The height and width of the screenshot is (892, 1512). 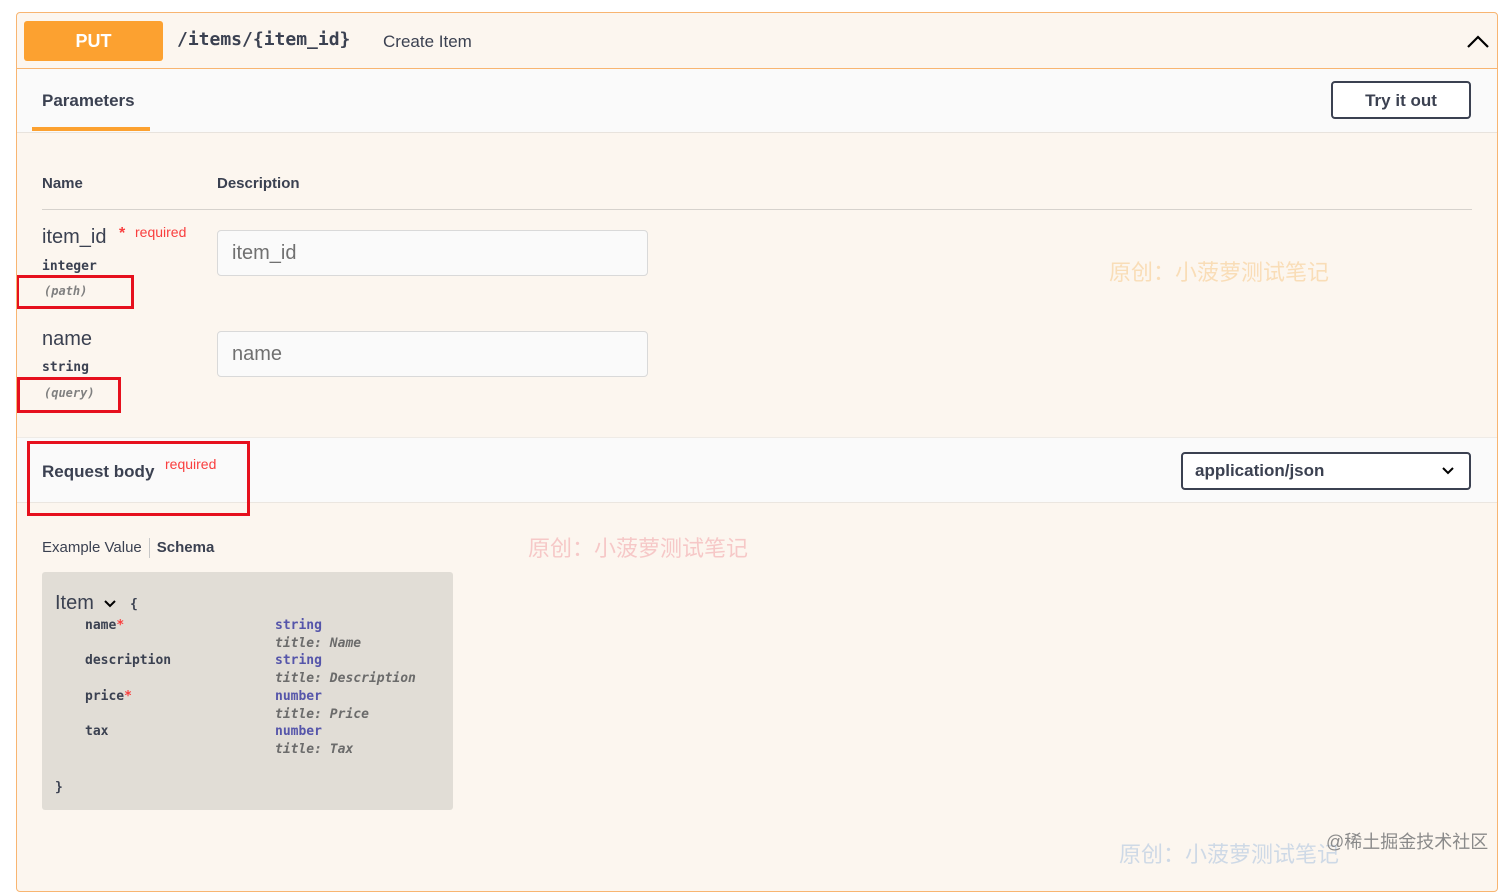 What do you see at coordinates (298, 625) in the screenshot?
I see `prop-name-type: string` at bounding box center [298, 625].